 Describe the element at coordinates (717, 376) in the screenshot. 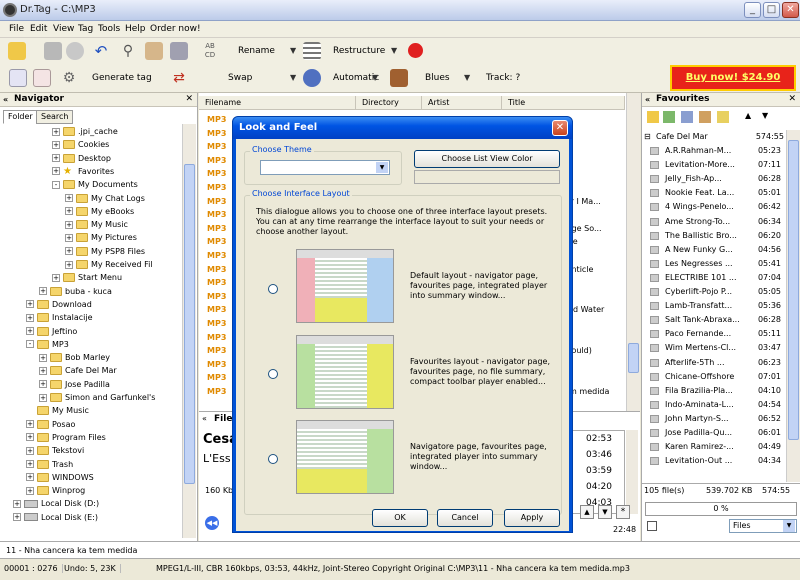

I see `favourite-item: Chicane-Offshore 07:01` at that location.